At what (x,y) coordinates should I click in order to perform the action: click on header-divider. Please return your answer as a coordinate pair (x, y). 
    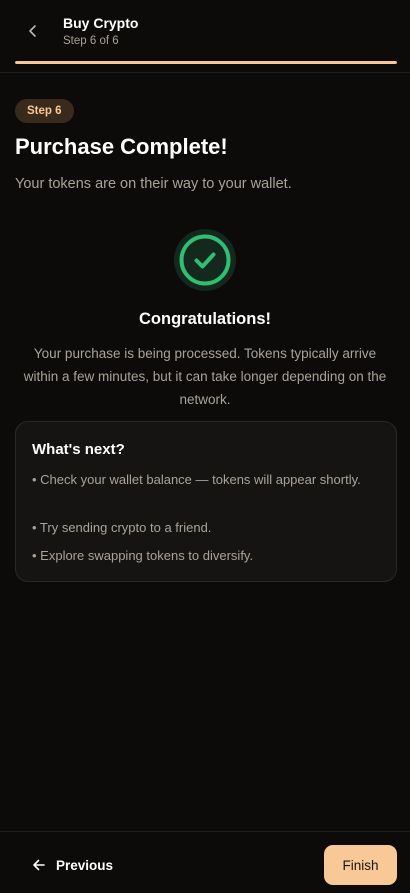
    Looking at the image, I should click on (205, 72).